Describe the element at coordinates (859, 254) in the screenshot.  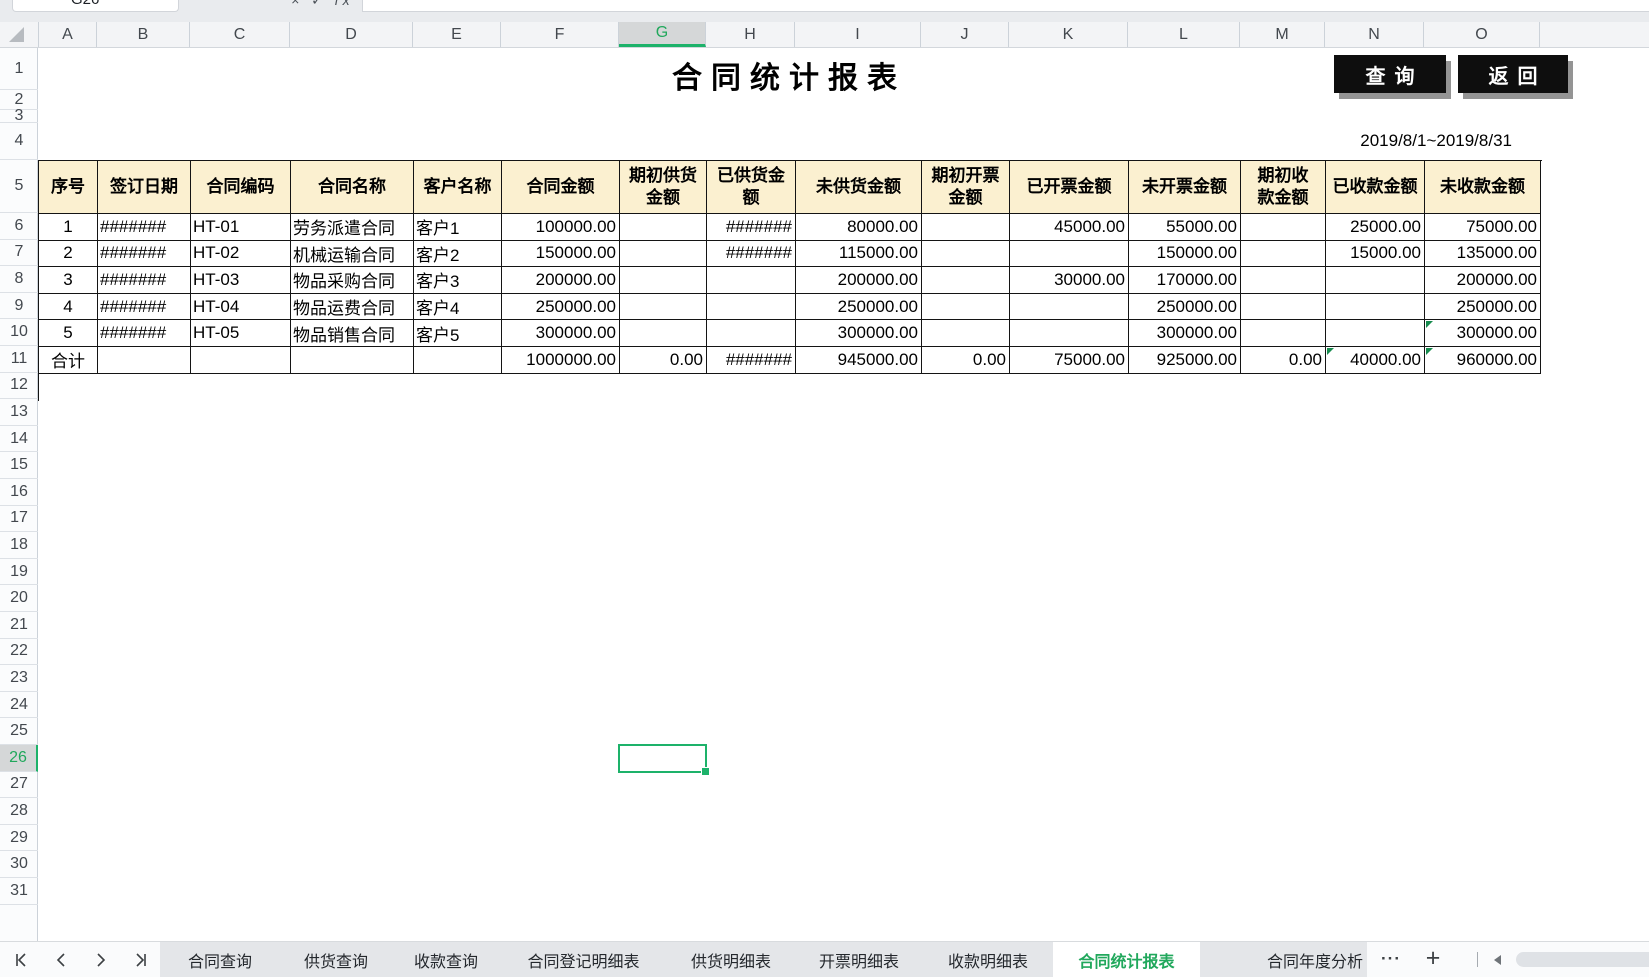
I see `data-cell-r7: 115000.00` at that location.